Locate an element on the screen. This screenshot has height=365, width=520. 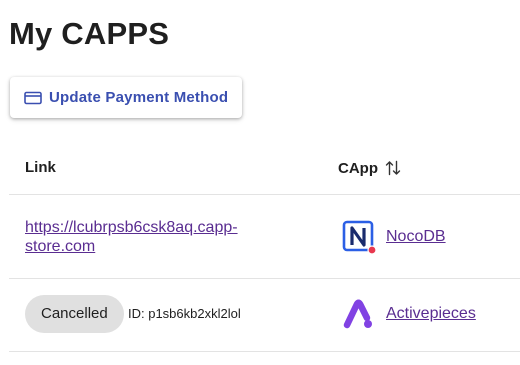
column-header-capp-label: CApp is located at coordinates (358, 168).